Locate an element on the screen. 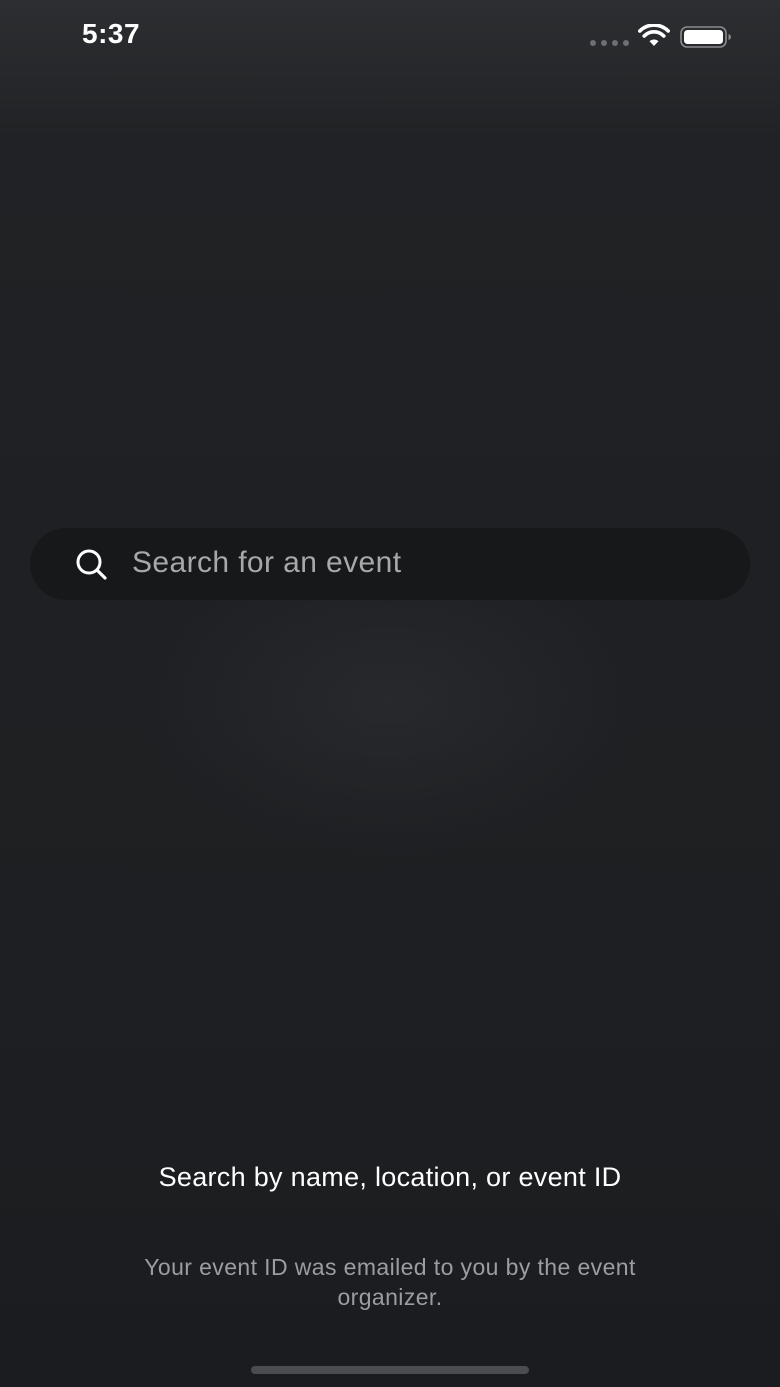 Image resolution: width=780 pixels, height=1387 pixels. status-bar: 5:37 is located at coordinates (390, 38).